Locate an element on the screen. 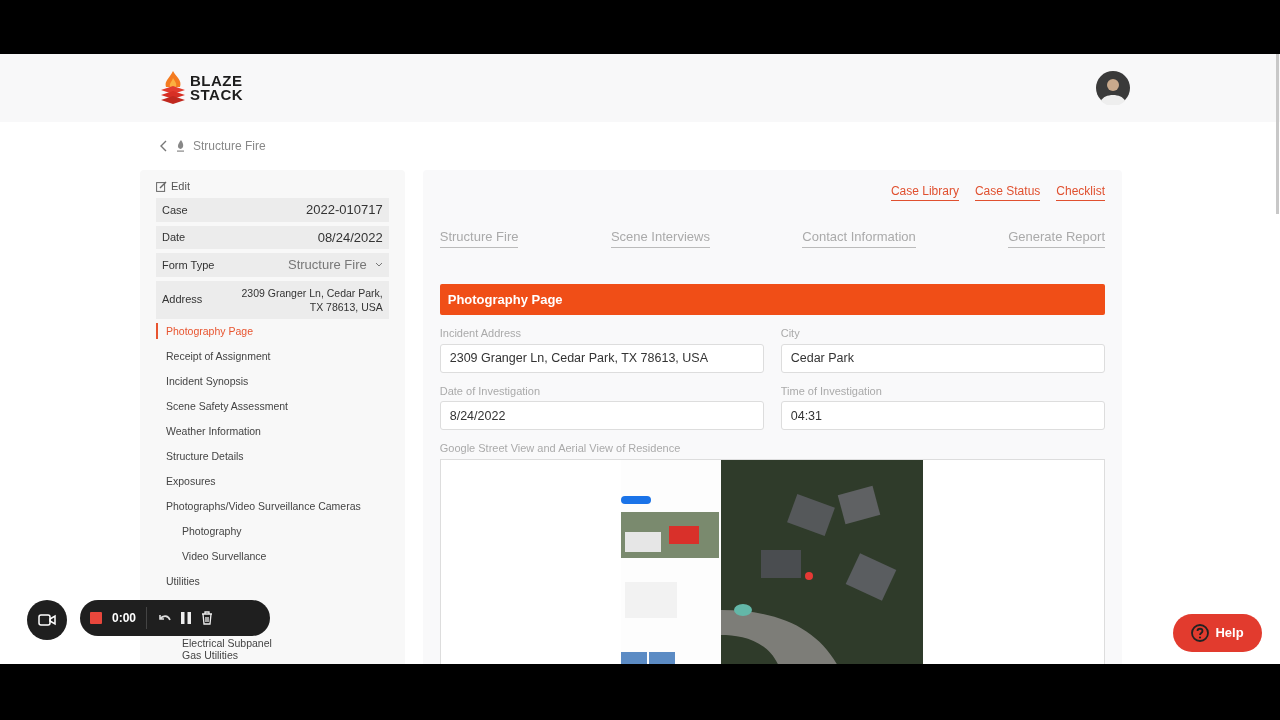  nav-item: Gas Utilities is located at coordinates (272, 654).